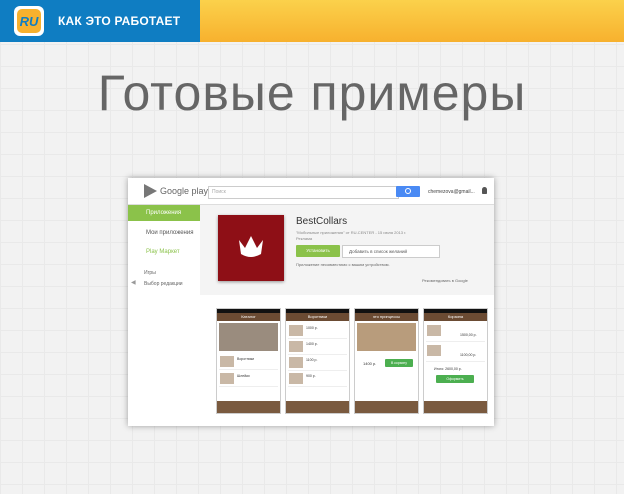 This screenshot has width=624, height=494. What do you see at coordinates (312, 93) in the screenshot?
I see `slide-headline: Готовые примеры` at bounding box center [312, 93].